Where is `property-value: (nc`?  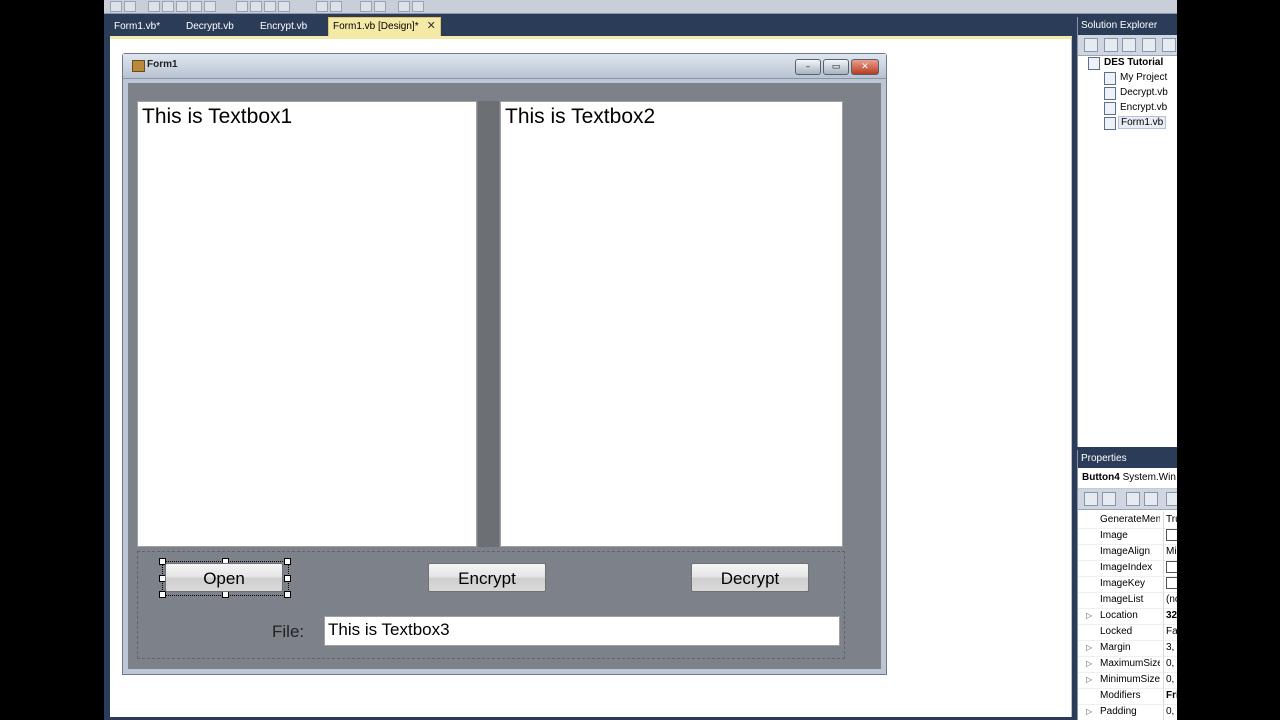 property-value: (nc is located at coordinates (1170, 600).